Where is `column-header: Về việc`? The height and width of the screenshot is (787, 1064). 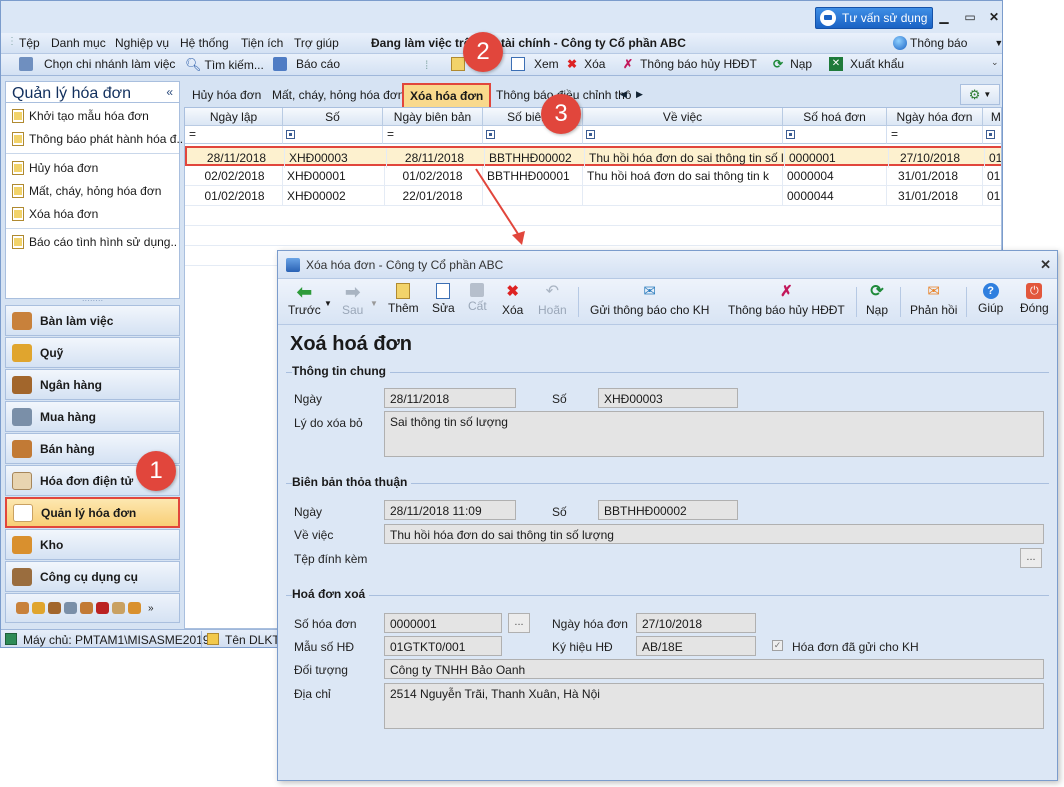 column-header: Về việc is located at coordinates (683, 117).